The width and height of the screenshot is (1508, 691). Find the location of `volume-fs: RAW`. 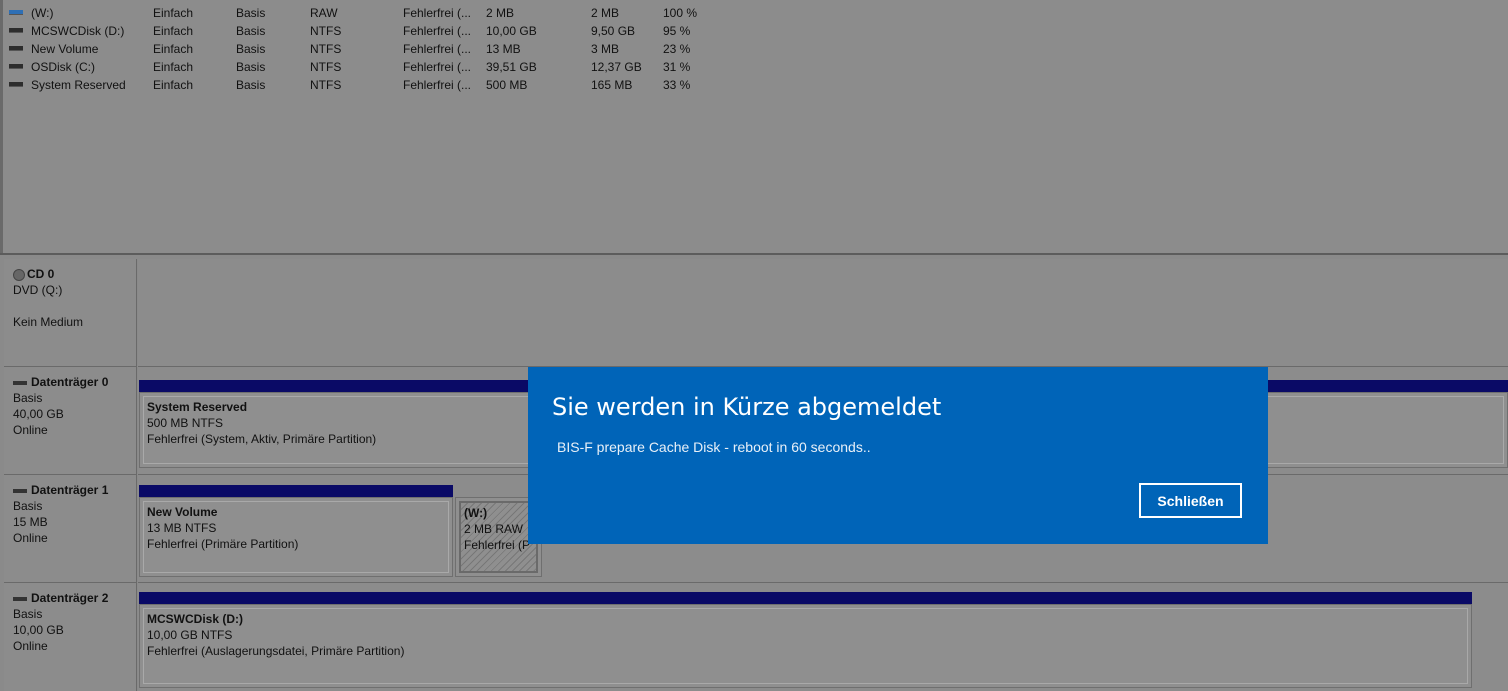

volume-fs: RAW is located at coordinates (324, 13).